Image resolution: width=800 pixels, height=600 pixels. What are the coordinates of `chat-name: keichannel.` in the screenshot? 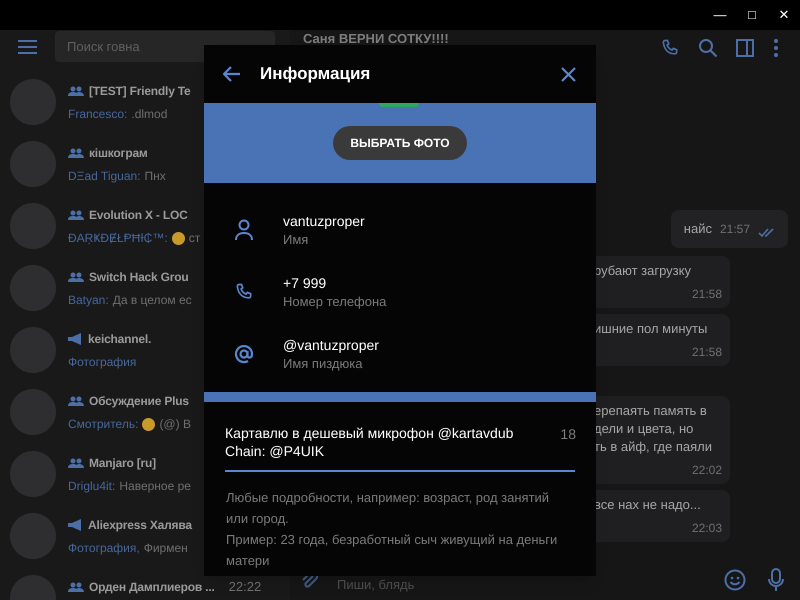 It's located at (120, 339).